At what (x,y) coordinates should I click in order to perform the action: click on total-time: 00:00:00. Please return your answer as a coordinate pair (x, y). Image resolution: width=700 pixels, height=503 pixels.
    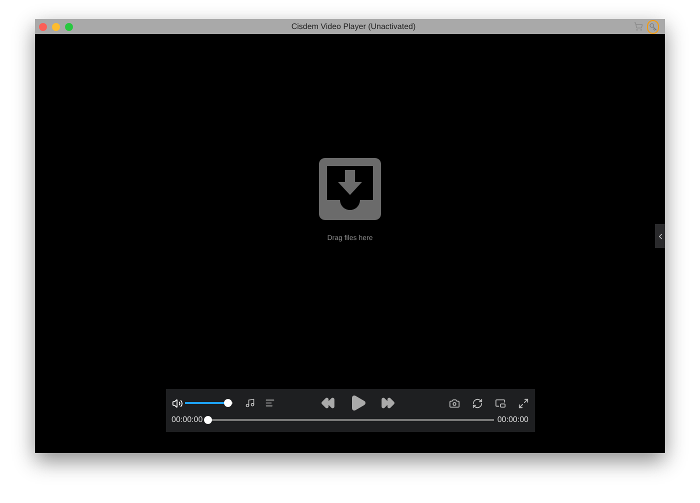
    Looking at the image, I should click on (512, 420).